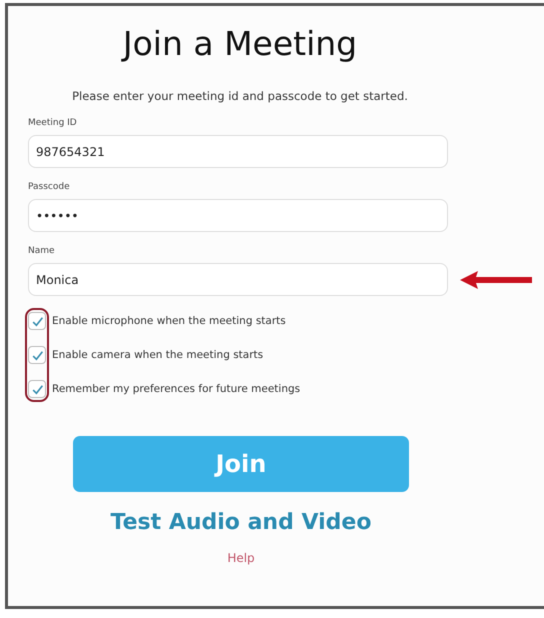 The height and width of the screenshot is (618, 544). What do you see at coordinates (239, 43) in the screenshot?
I see `page-title: Join a Meeting` at bounding box center [239, 43].